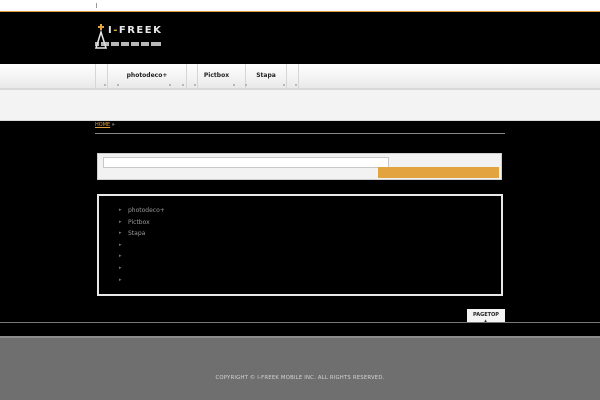 The image size is (600, 400). I want to click on top-bar, so click(300, 6).